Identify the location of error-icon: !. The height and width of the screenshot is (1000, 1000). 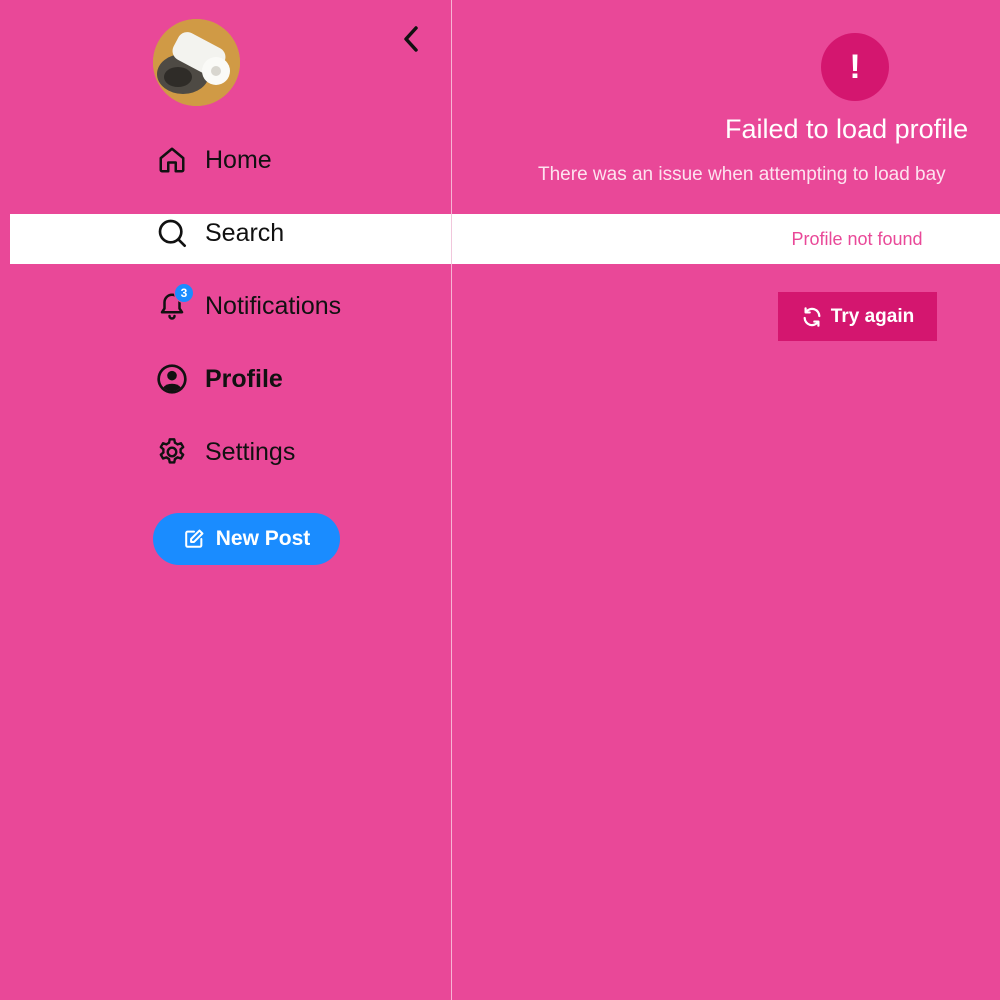
(855, 67).